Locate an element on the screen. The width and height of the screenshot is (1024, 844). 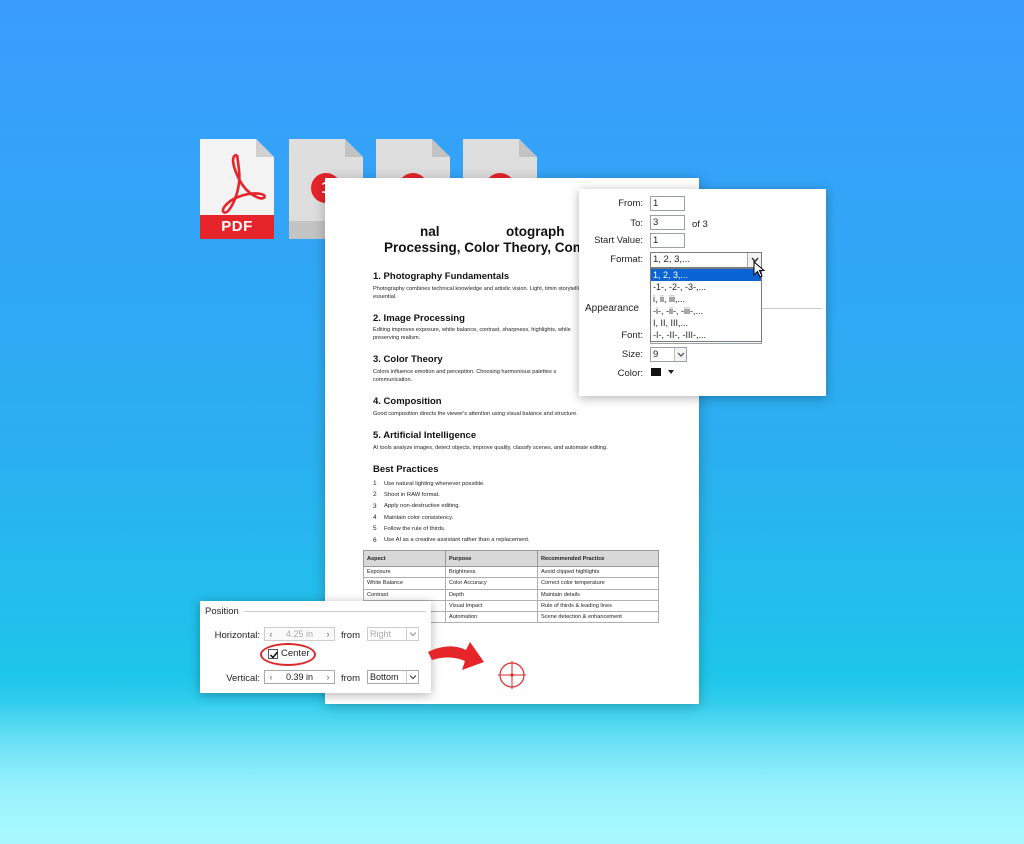
mouse-cursor-icon is located at coordinates (759, 269).